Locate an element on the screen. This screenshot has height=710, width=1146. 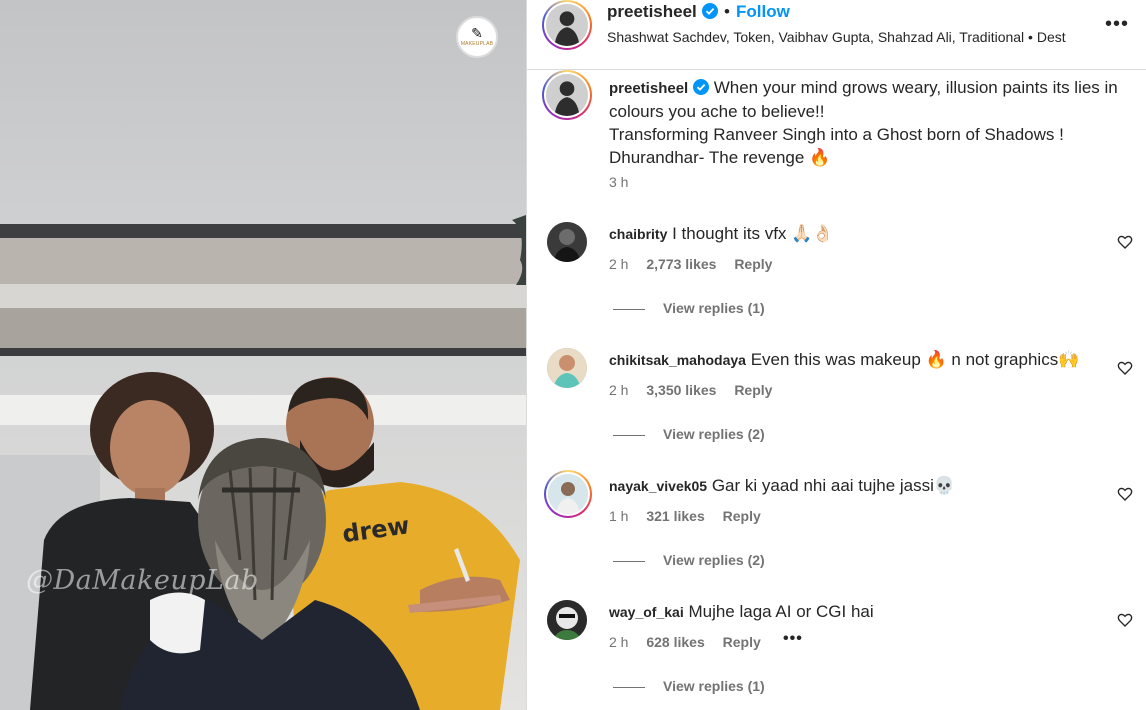
creator-logo: ✎ MAKEUPLAB is located at coordinates (477, 37).